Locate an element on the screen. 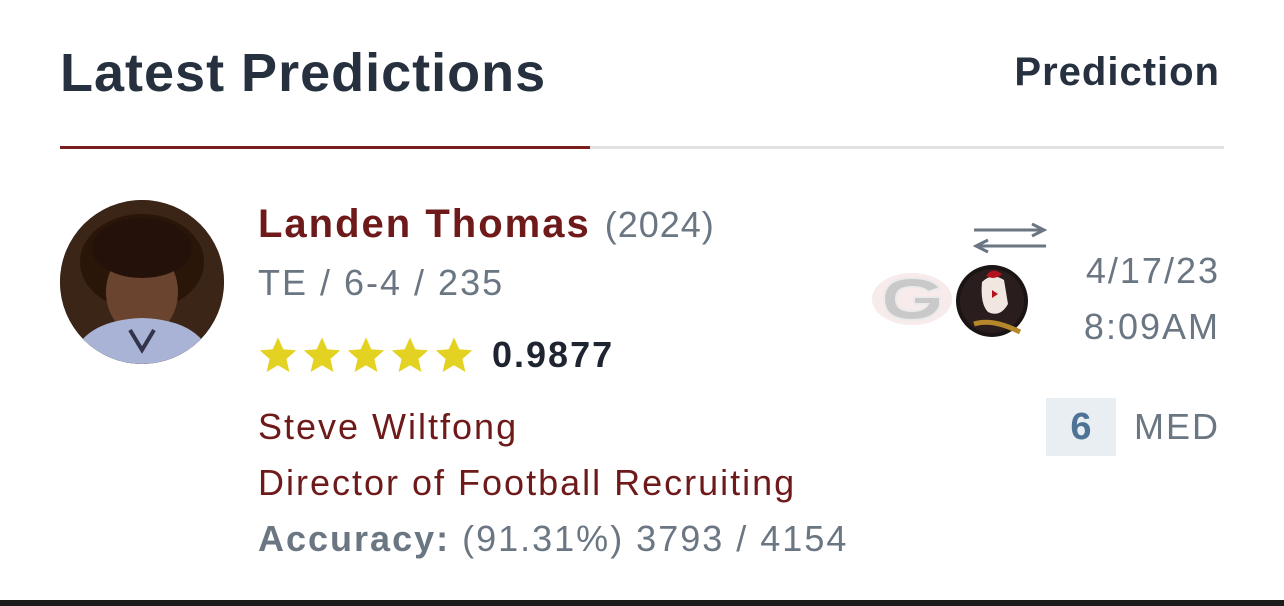 The image size is (1284, 606). analyst-accuracy: Accuracy: (91.31%) 3793 / 4154 is located at coordinates (553, 539).